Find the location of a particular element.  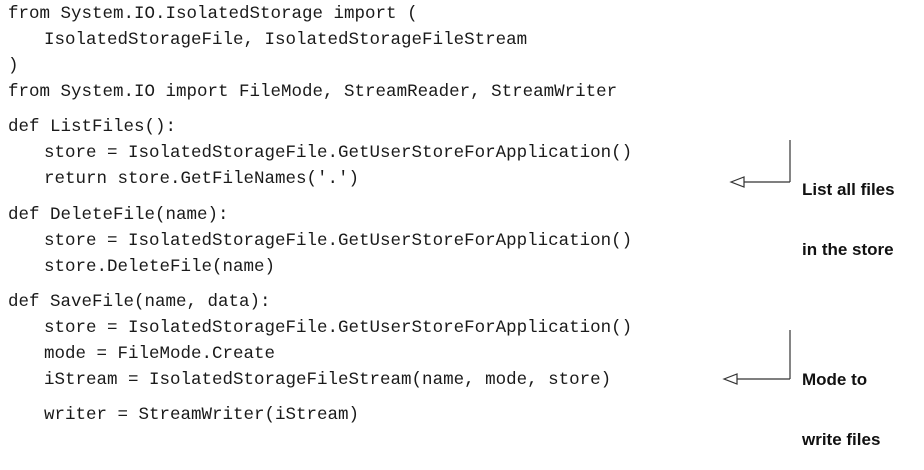

annotation-mode: Mode to write files is located at coordinates (841, 400).